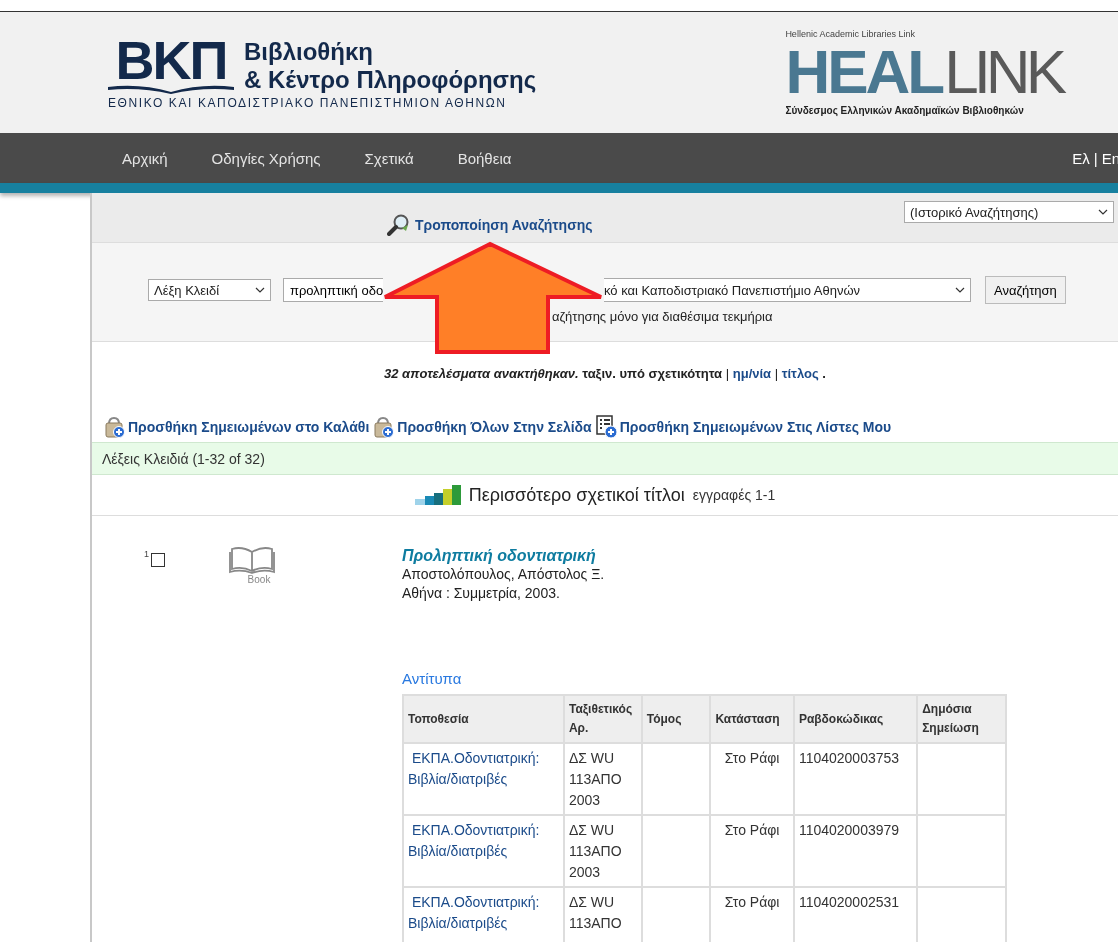  What do you see at coordinates (606, 427) in the screenshot?
I see `list-add-icon` at bounding box center [606, 427].